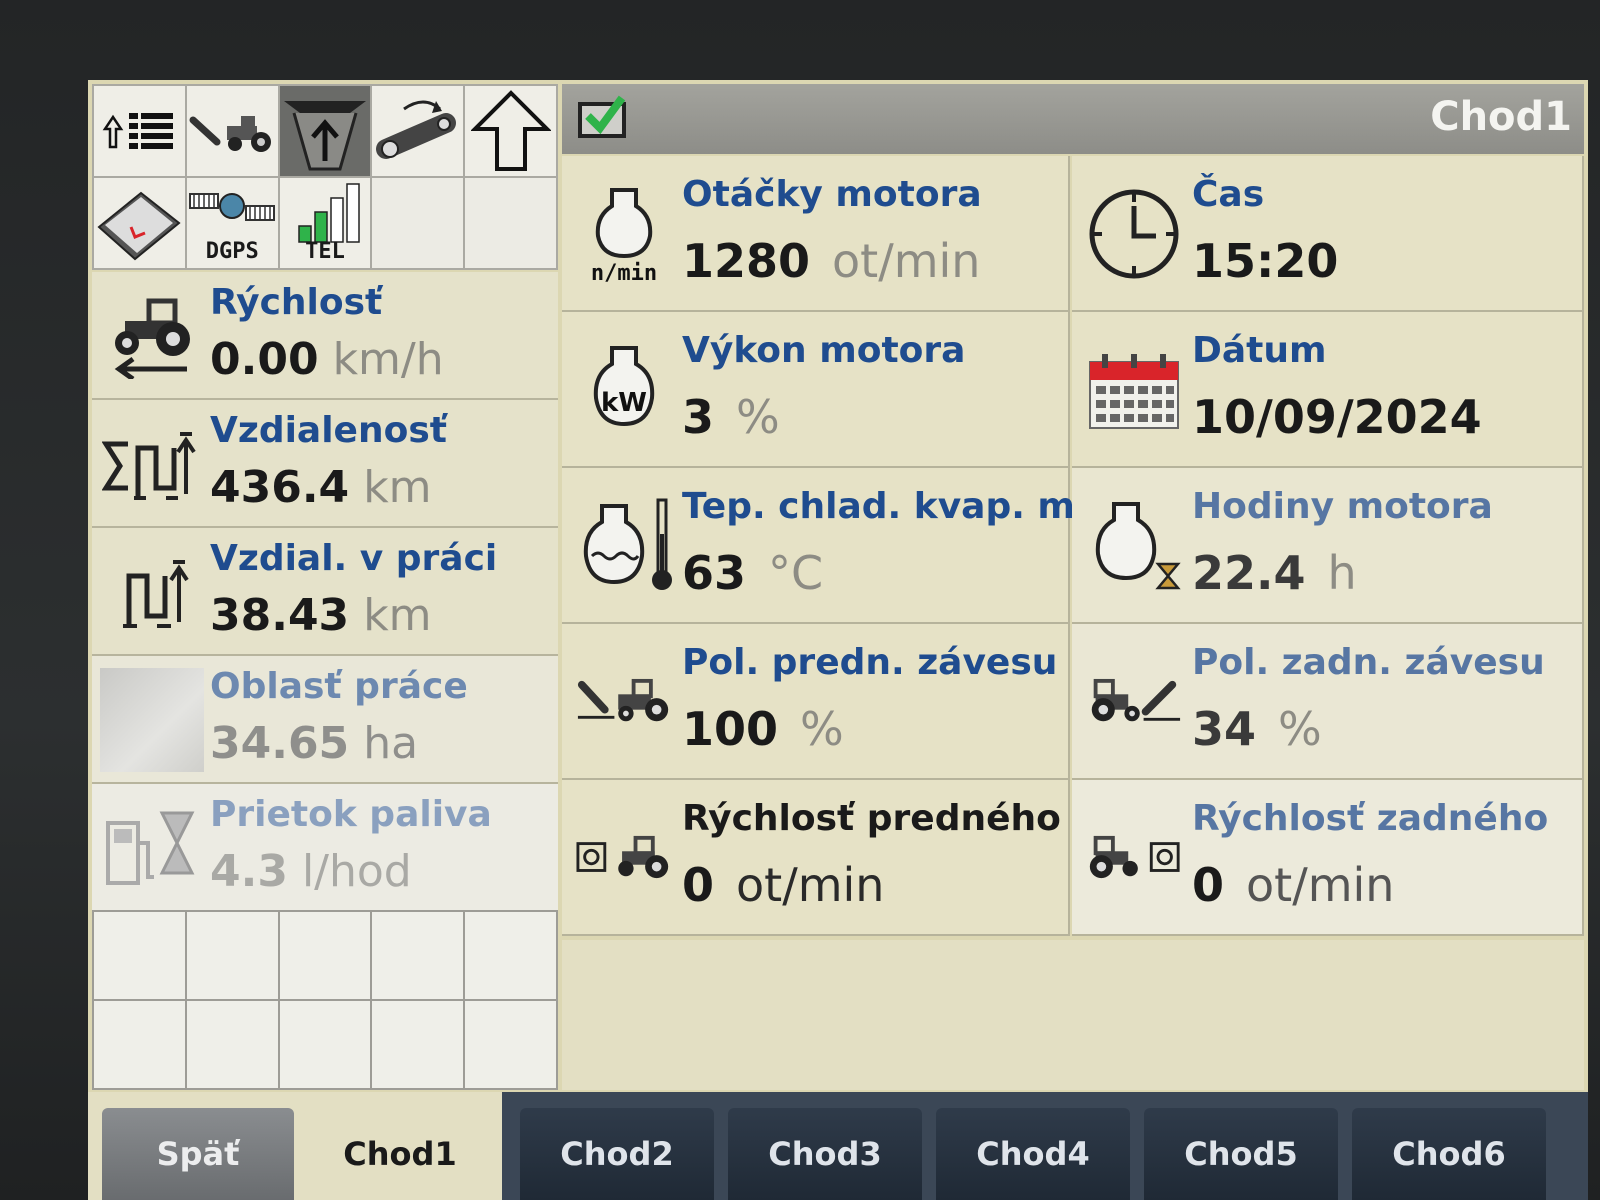  Describe the element at coordinates (325, 251) in the screenshot. I see `tel-label: TEL` at that location.